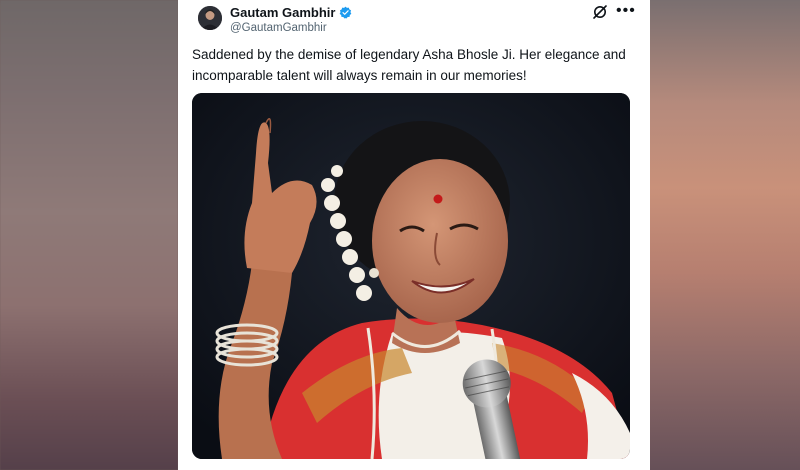 The width and height of the screenshot is (800, 470). Describe the element at coordinates (414, 21) in the screenshot. I see `tweet-header: Gautam Gambhir @GautamGambhir •••` at that location.